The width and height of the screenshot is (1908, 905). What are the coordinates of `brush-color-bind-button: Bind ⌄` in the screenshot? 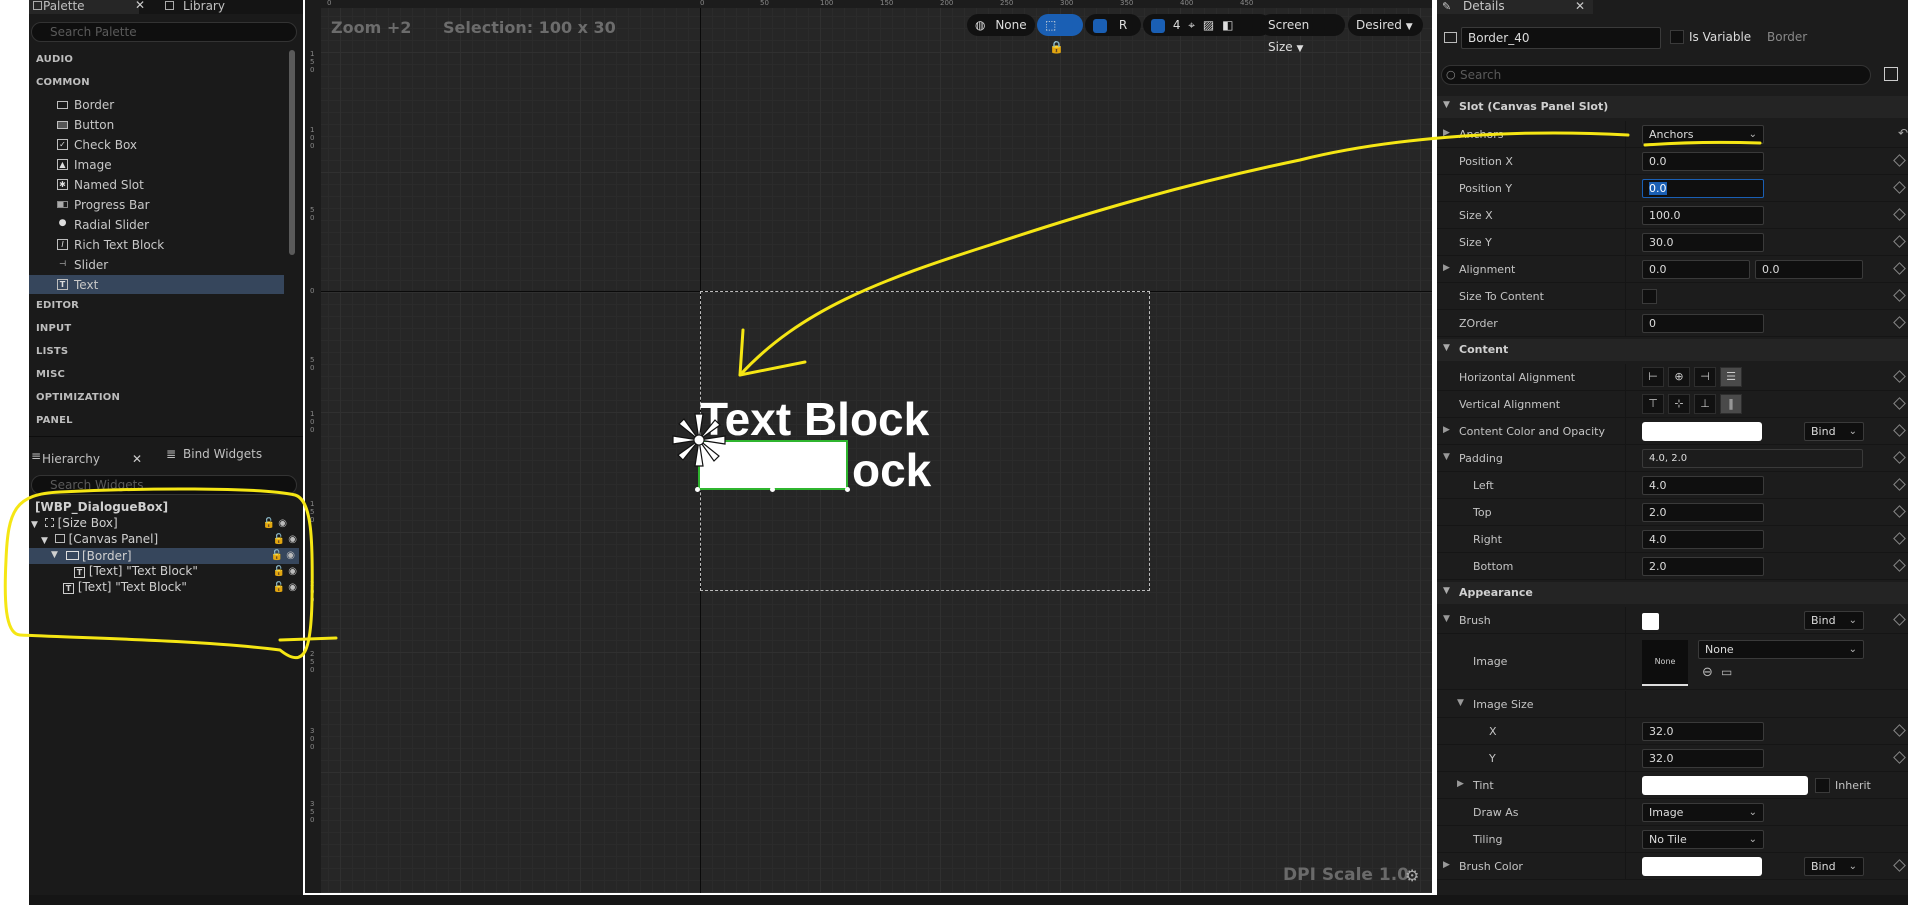 It's located at (1834, 866).